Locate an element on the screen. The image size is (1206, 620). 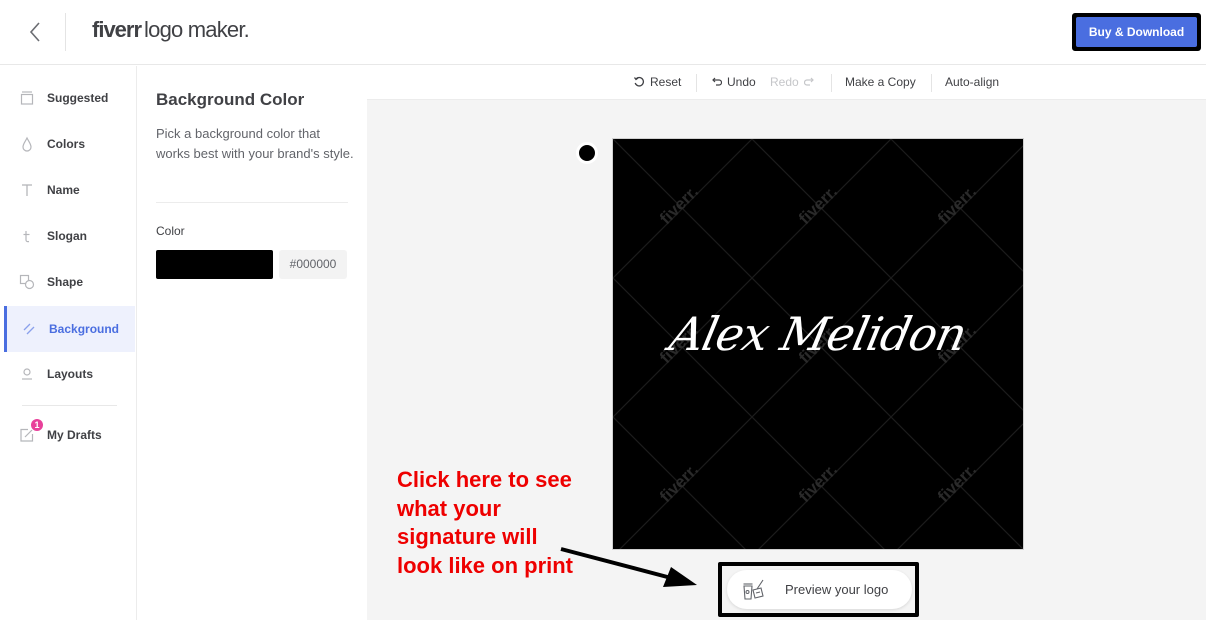
reset-label: Reset is located at coordinates (666, 82).